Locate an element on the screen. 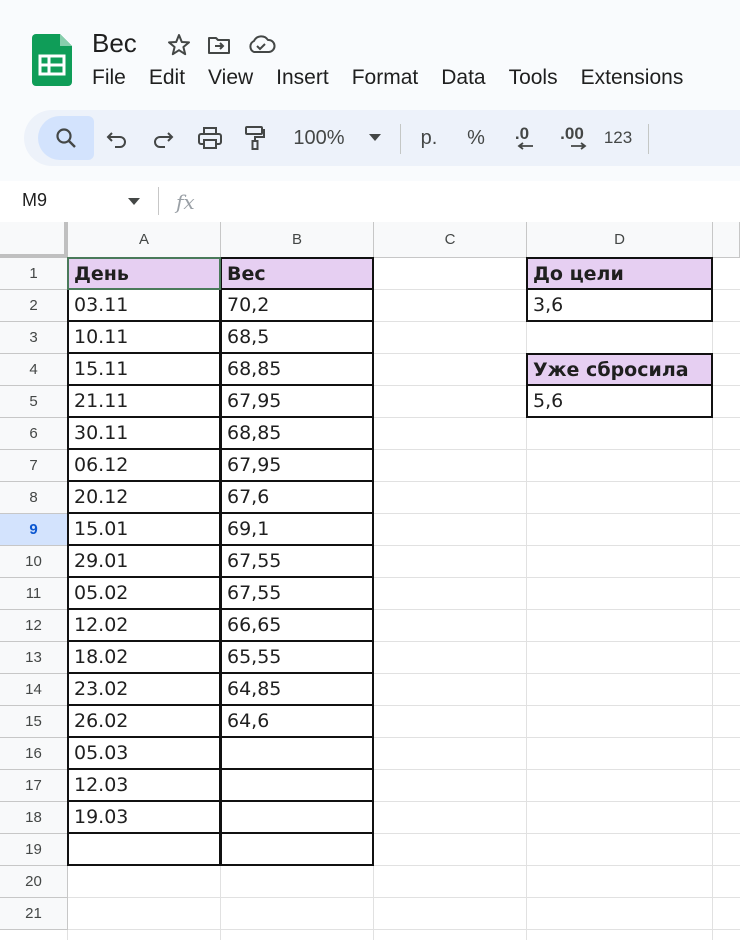 Image resolution: width=740 pixels, height=940 pixels. table-cell: 70,2 is located at coordinates (297, 305).